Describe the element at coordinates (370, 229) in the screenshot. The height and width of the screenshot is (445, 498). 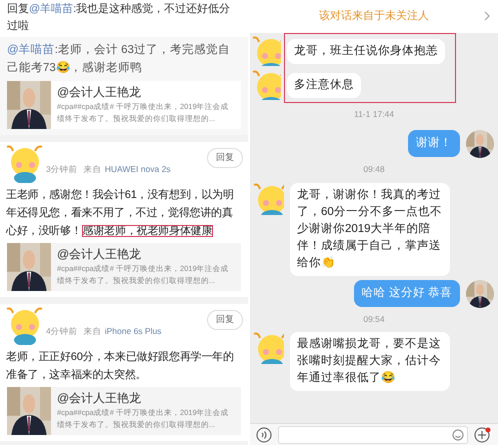
I see `message-bubble: 龙哥，谢谢你！我真的考过了，60分一分不多一点也不少谢谢你2019大半年的陪伴！成绩属于自己，掌声送给你👏` at that location.